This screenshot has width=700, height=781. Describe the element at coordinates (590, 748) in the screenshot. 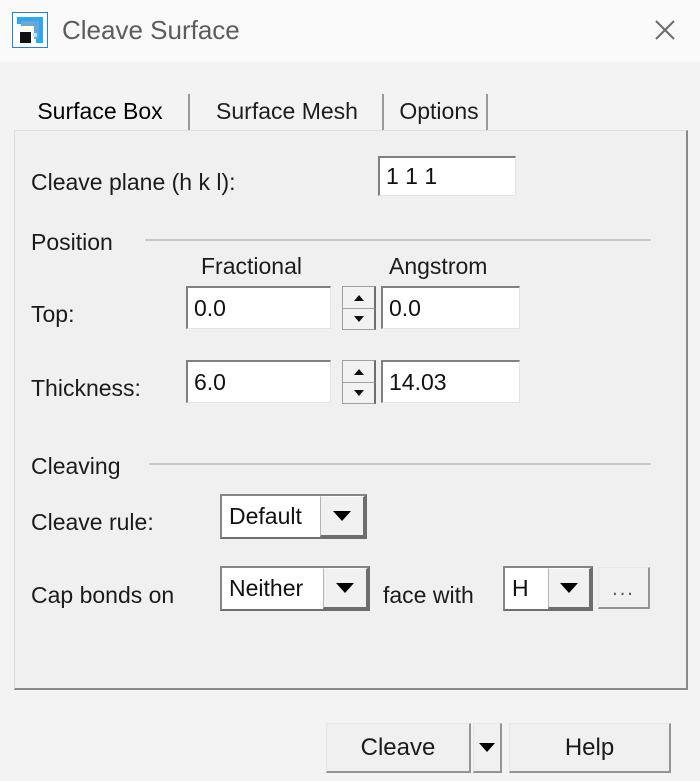

I see `help-button: Help` at that location.